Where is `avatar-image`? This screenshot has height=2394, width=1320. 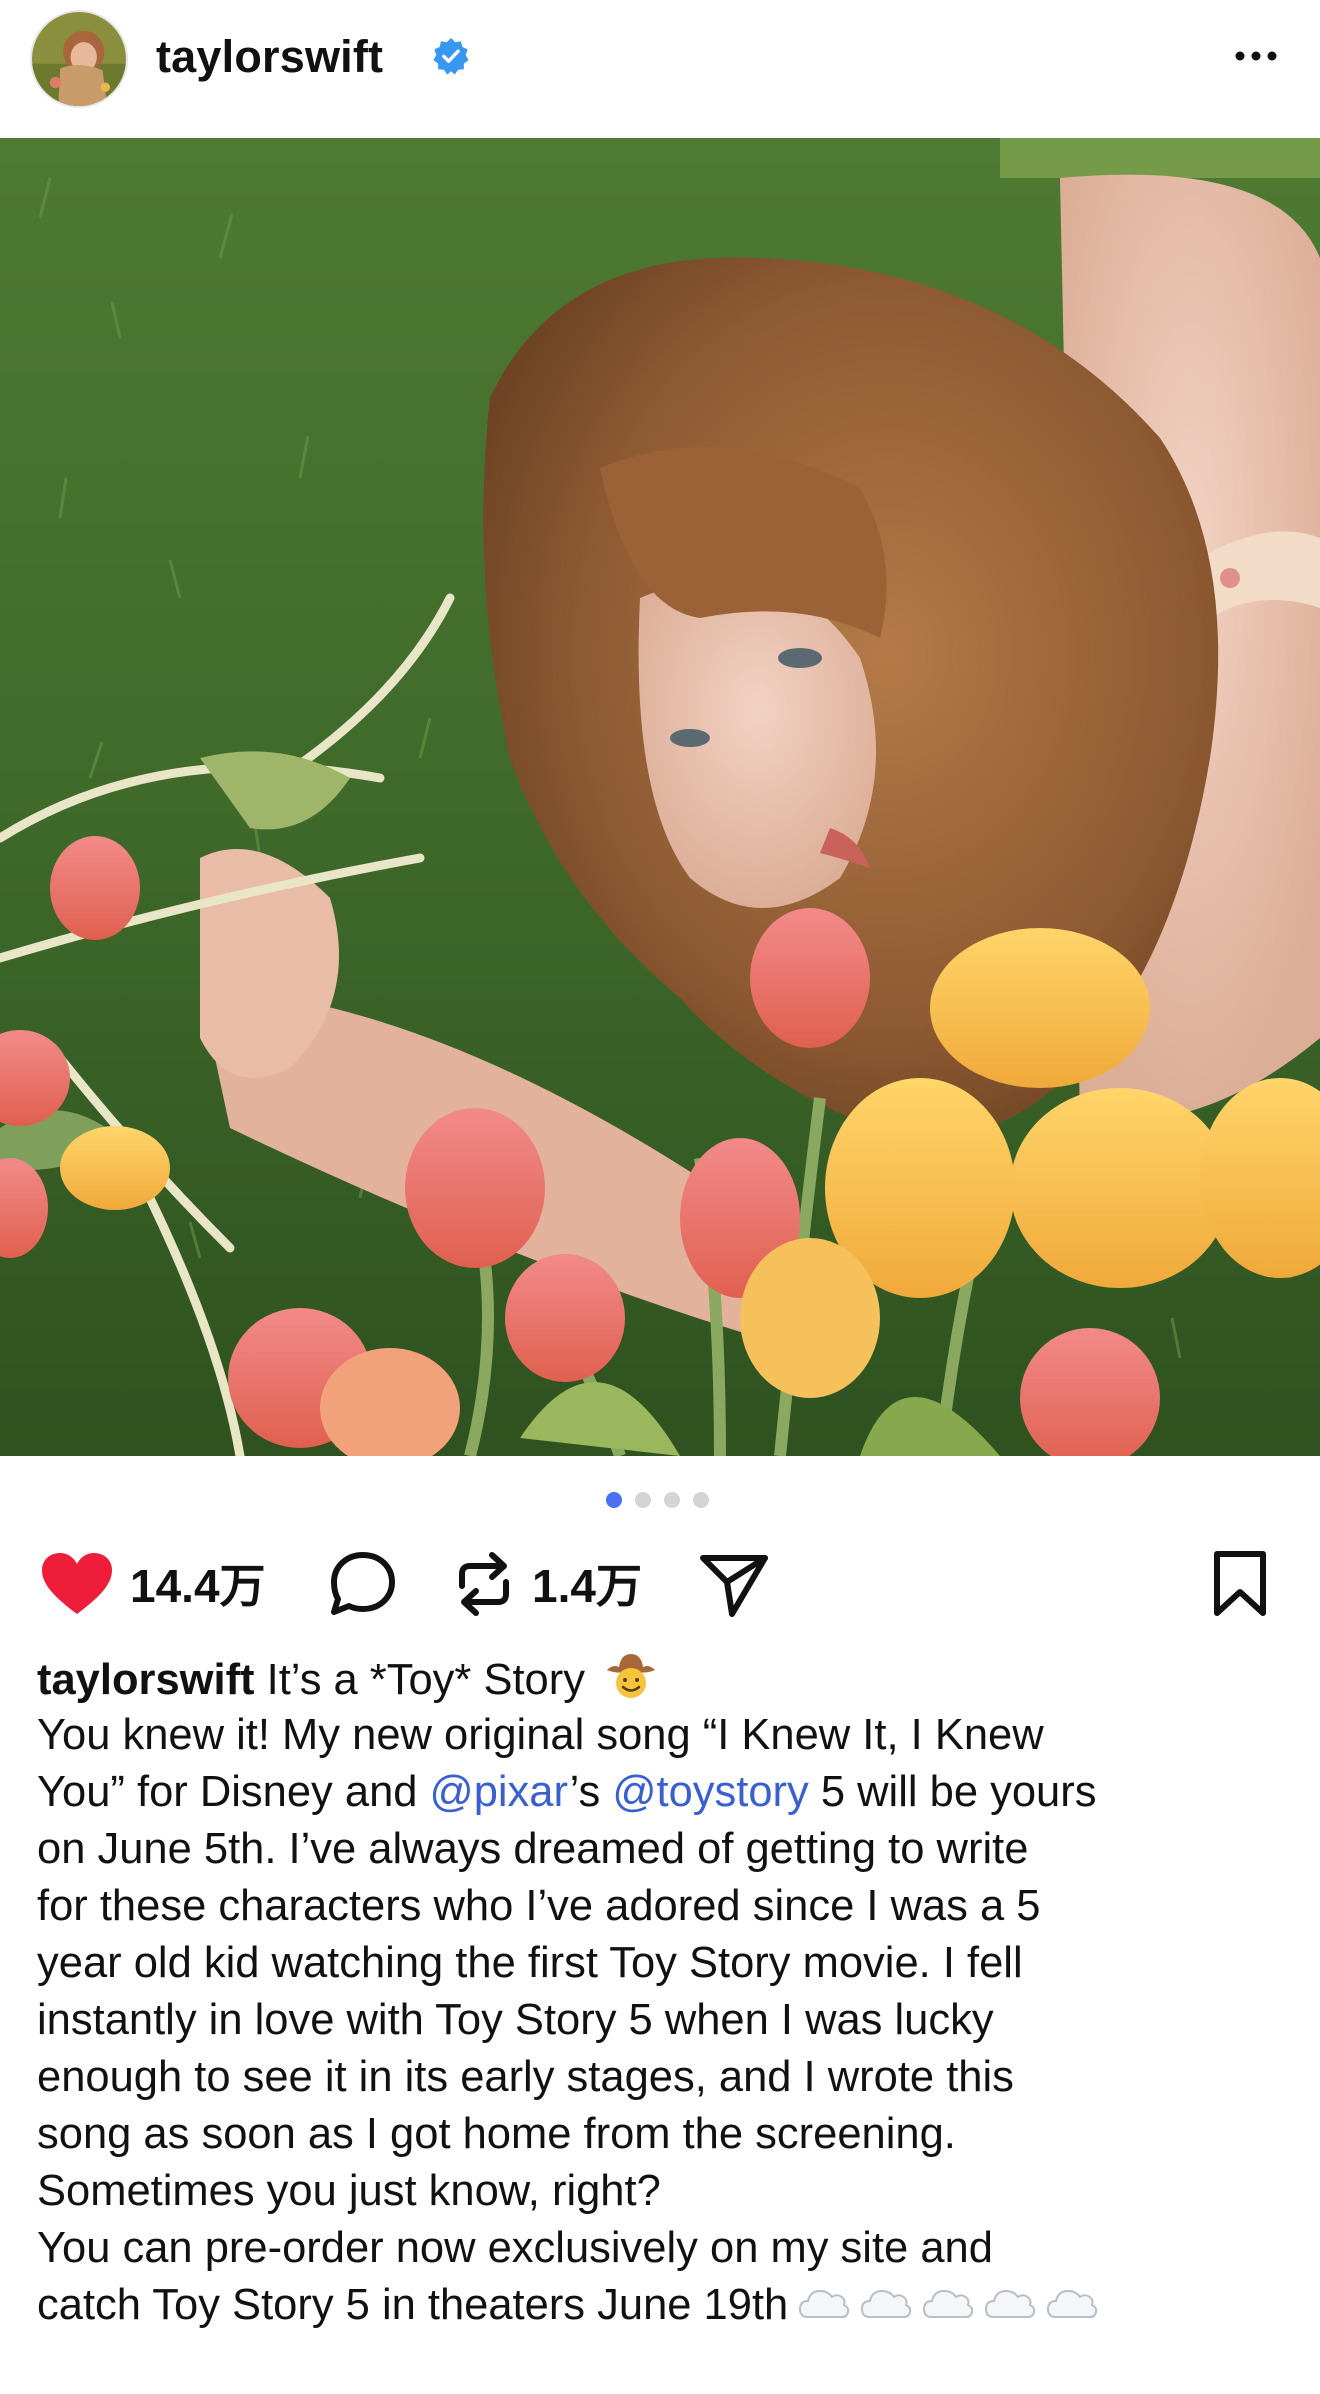 avatar-image is located at coordinates (79, 59).